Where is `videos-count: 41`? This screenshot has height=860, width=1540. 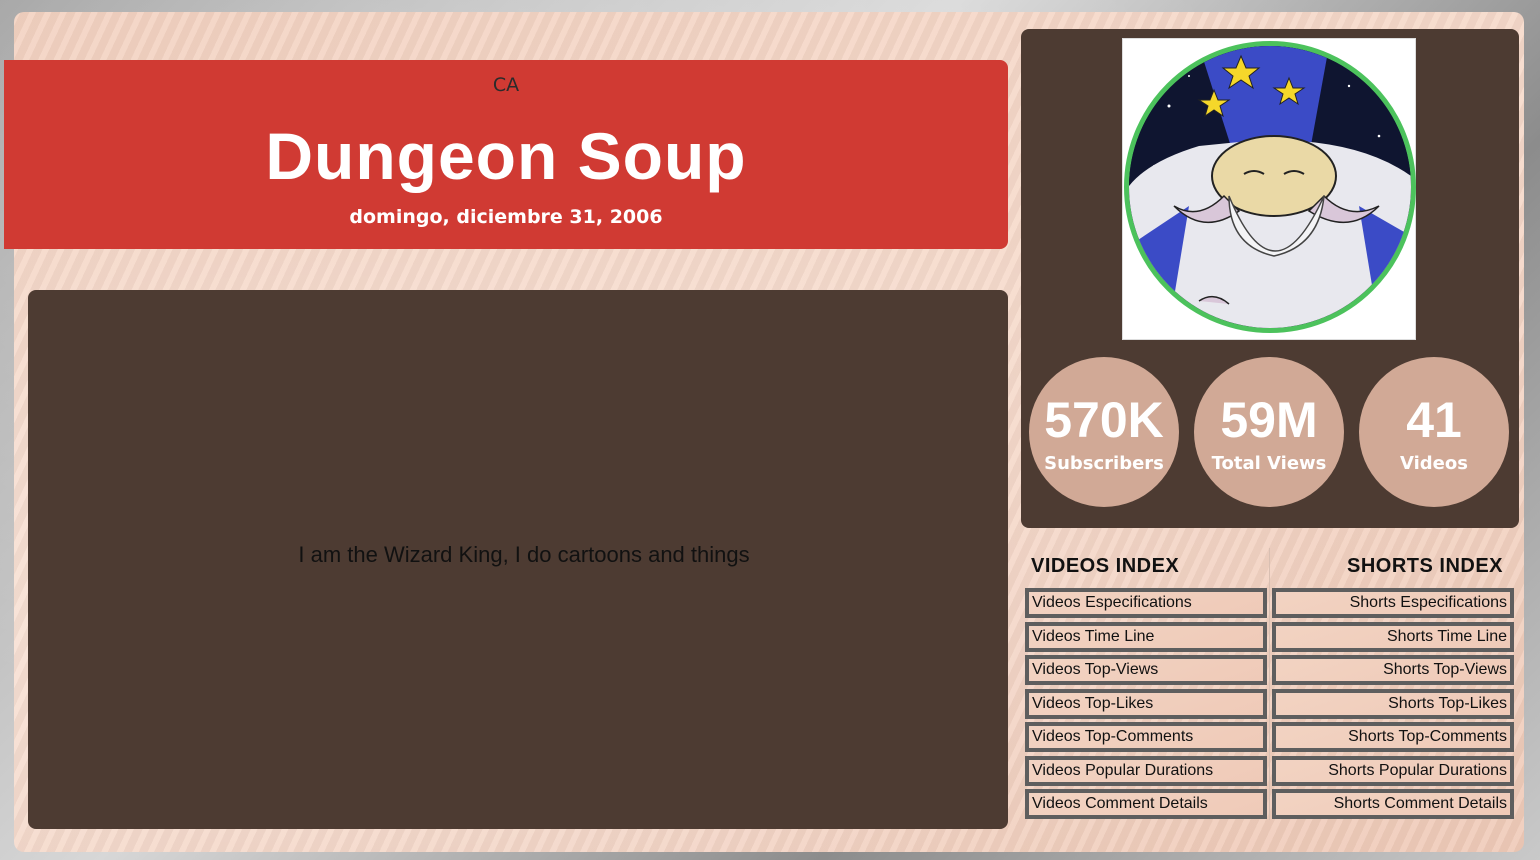 videos-count: 41 is located at coordinates (1434, 420).